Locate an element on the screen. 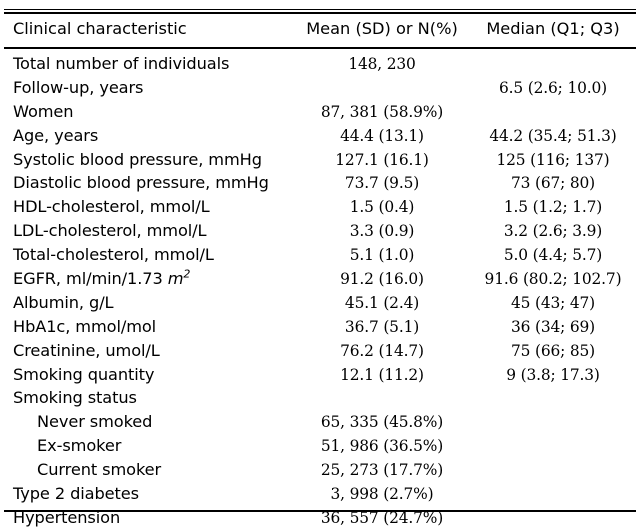  row-value-mean-sd: 51, 986 (36.5%) is located at coordinates (382, 446).